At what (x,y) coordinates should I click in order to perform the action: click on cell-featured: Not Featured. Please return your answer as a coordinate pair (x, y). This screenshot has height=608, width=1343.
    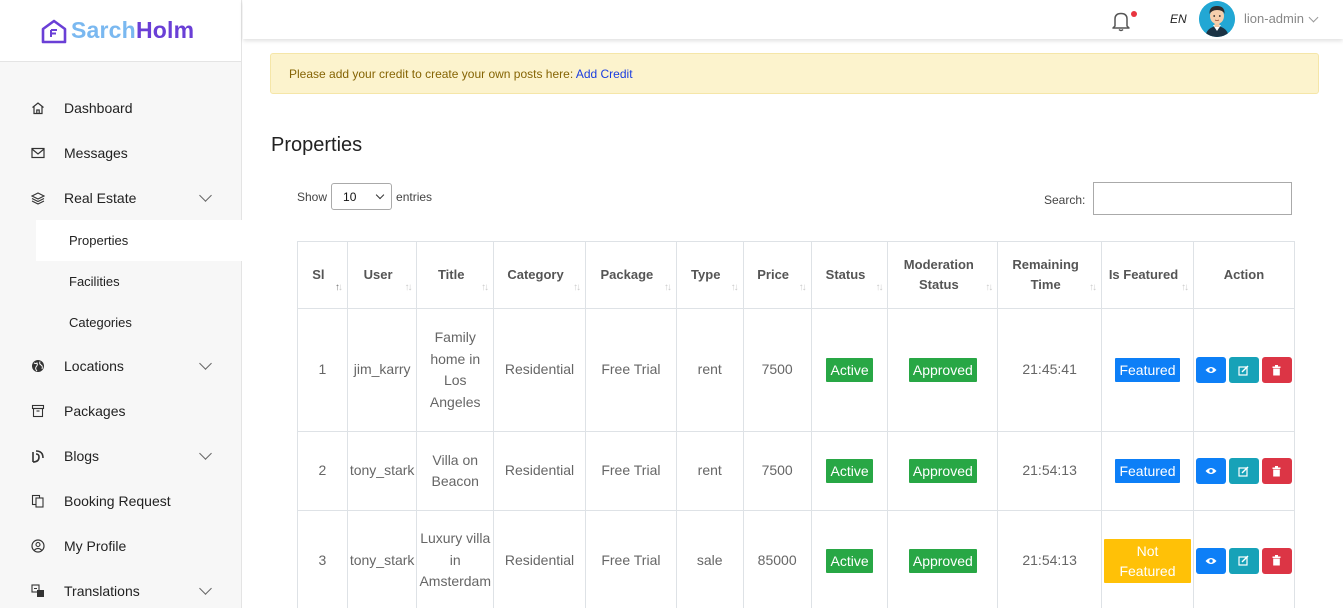
    Looking at the image, I should click on (1147, 559).